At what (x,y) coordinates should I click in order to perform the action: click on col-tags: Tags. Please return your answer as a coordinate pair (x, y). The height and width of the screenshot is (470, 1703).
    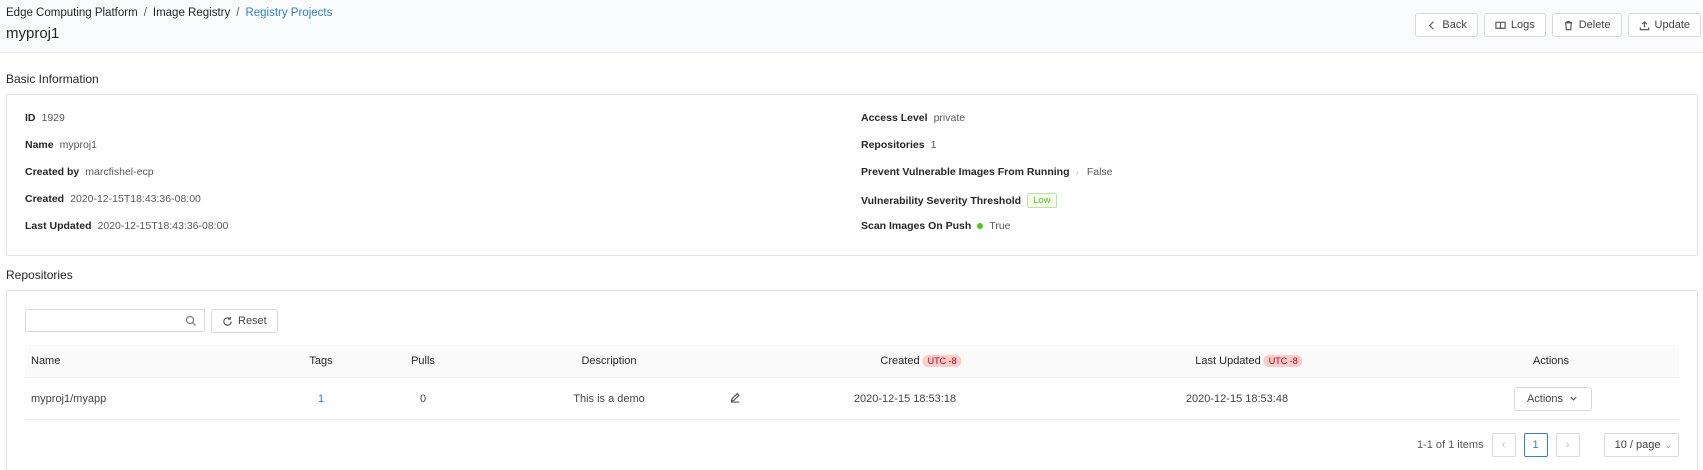
    Looking at the image, I should click on (320, 361).